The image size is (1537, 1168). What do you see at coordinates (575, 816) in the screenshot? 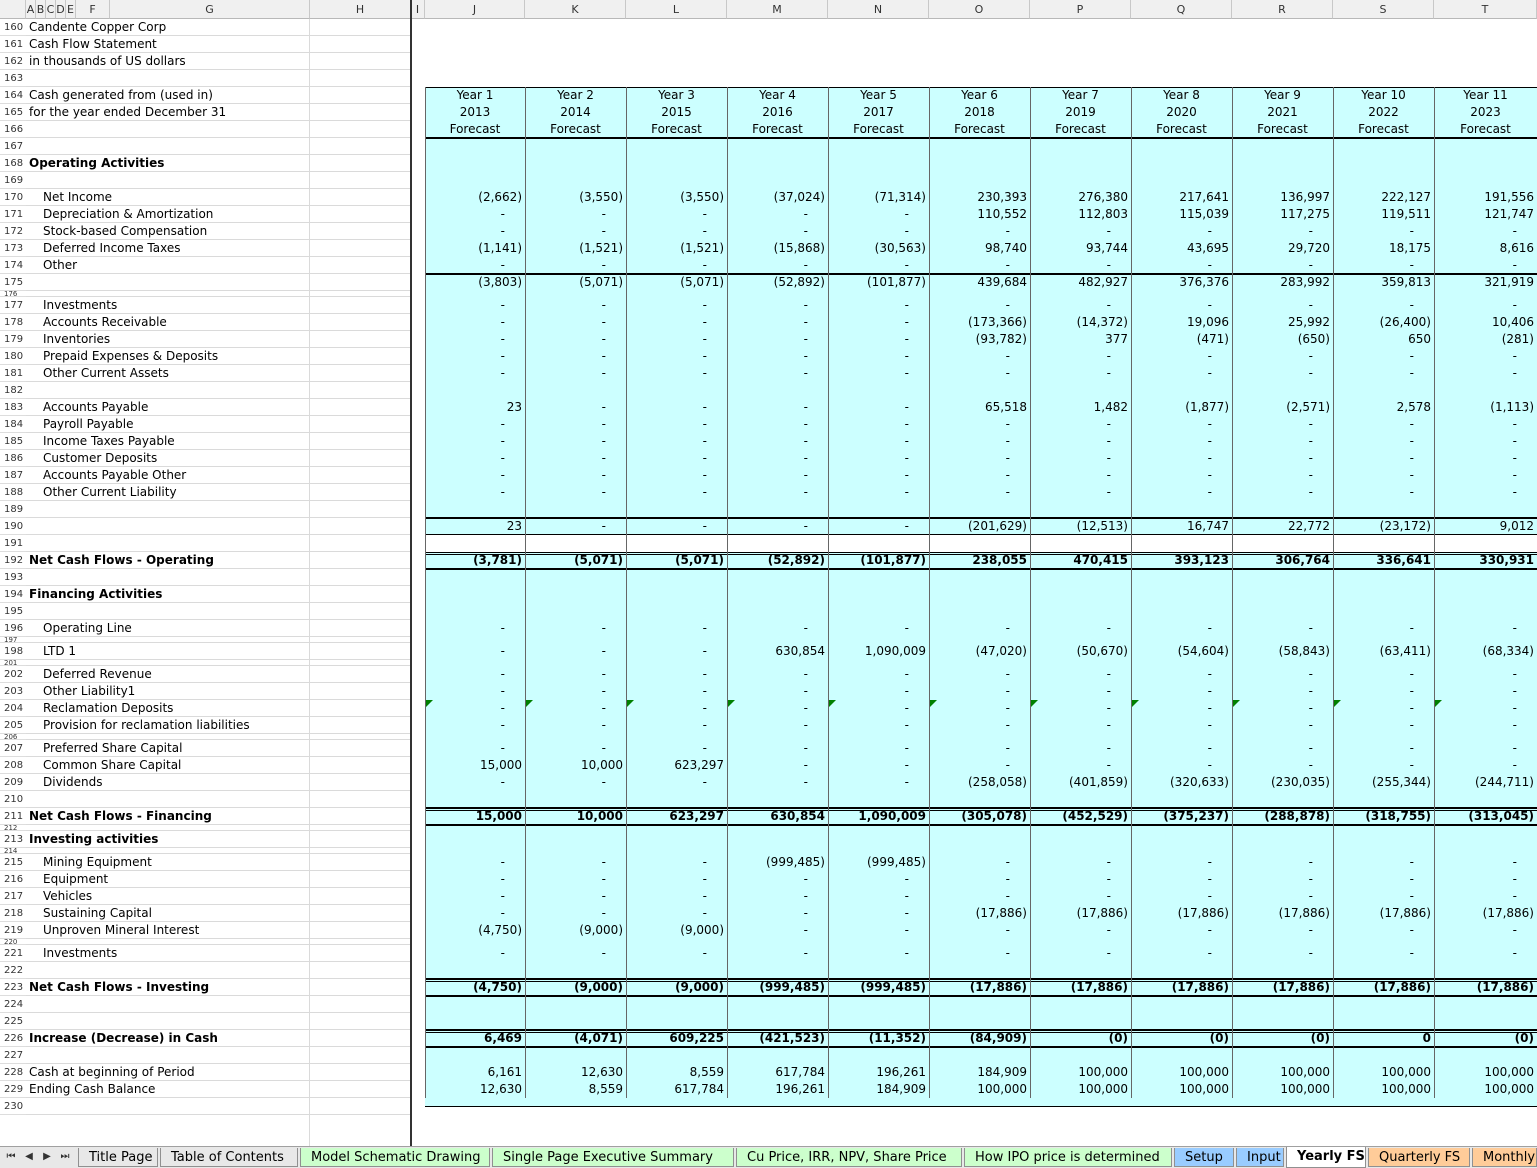
I see `value-cell: 10,000` at bounding box center [575, 816].